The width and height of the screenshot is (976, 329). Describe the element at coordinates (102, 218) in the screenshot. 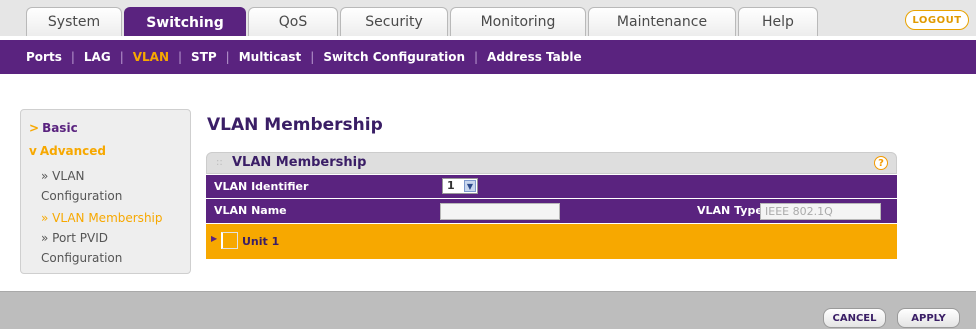

I see `nav-item-vlan-membership: » VLAN Membership` at that location.